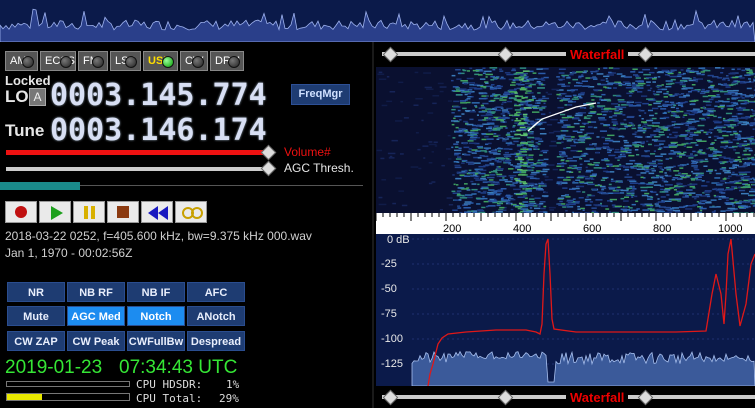 The height and width of the screenshot is (408, 755). What do you see at coordinates (156, 292) in the screenshot?
I see `dsp-button-nb-if: NB IF` at bounding box center [156, 292].